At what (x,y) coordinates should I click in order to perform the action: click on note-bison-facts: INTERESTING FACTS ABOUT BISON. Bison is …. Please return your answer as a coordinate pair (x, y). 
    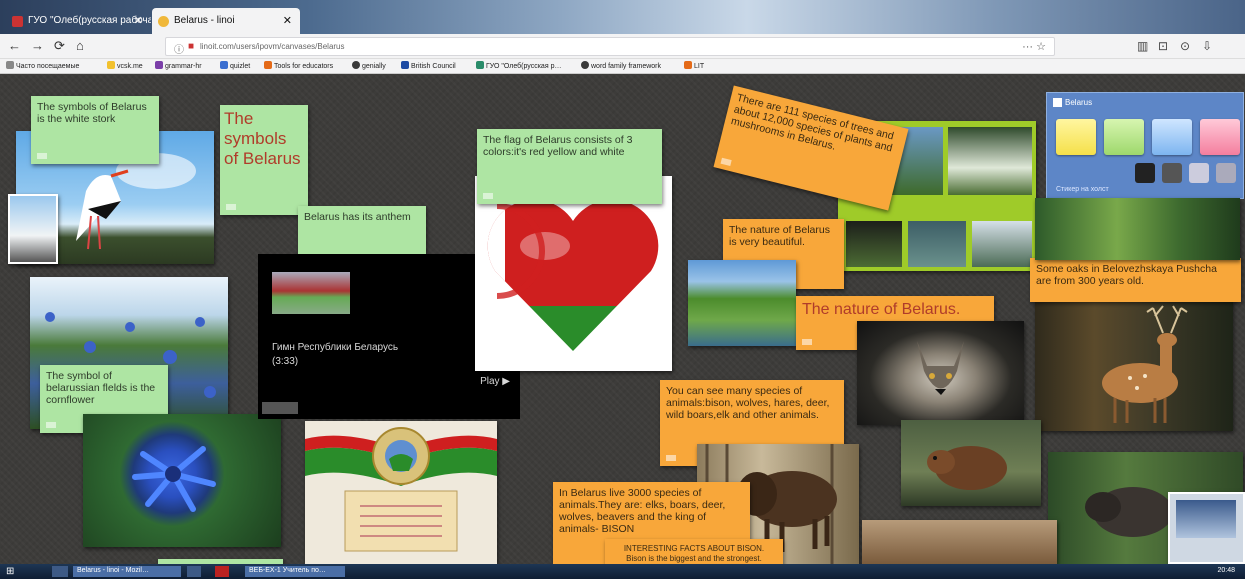
    Looking at the image, I should click on (694, 551).